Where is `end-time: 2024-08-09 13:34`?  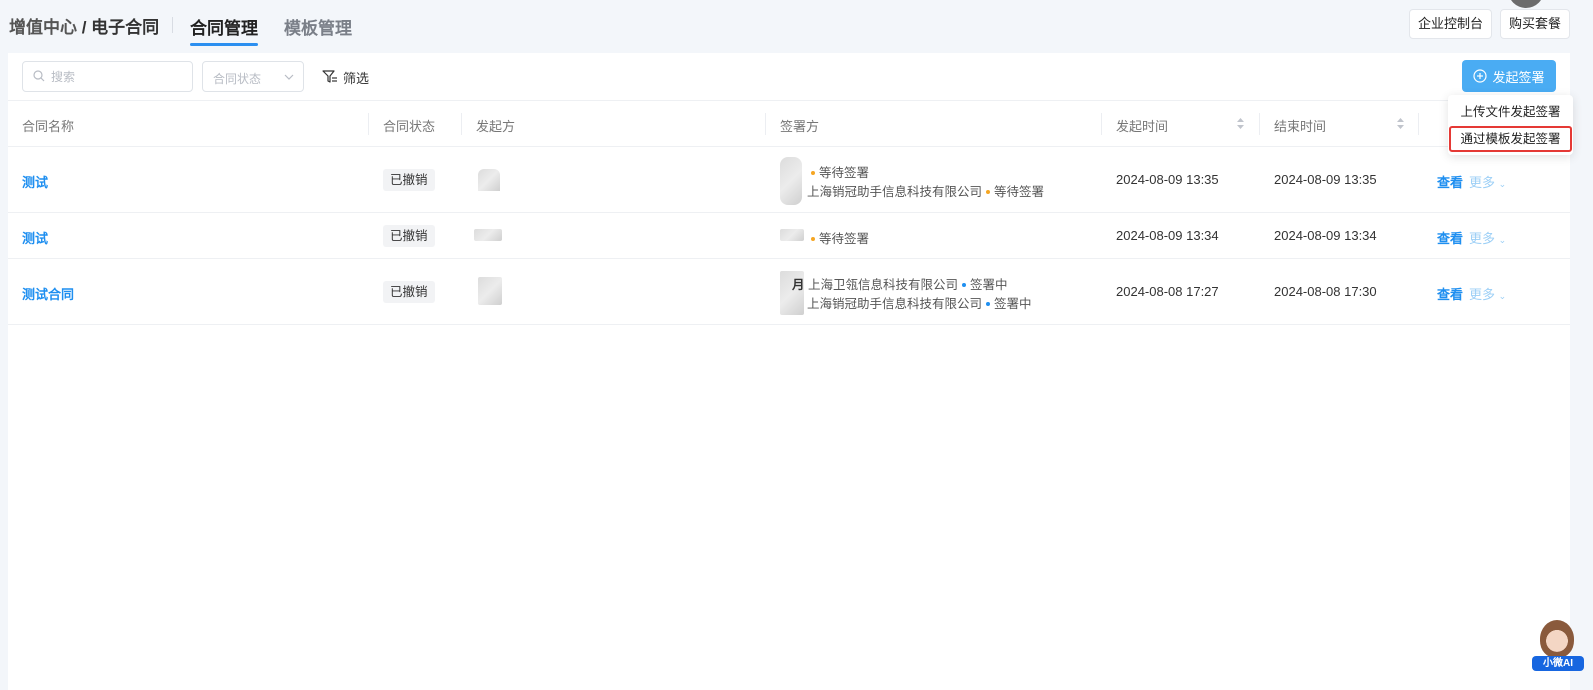 end-time: 2024-08-09 13:34 is located at coordinates (1325, 235).